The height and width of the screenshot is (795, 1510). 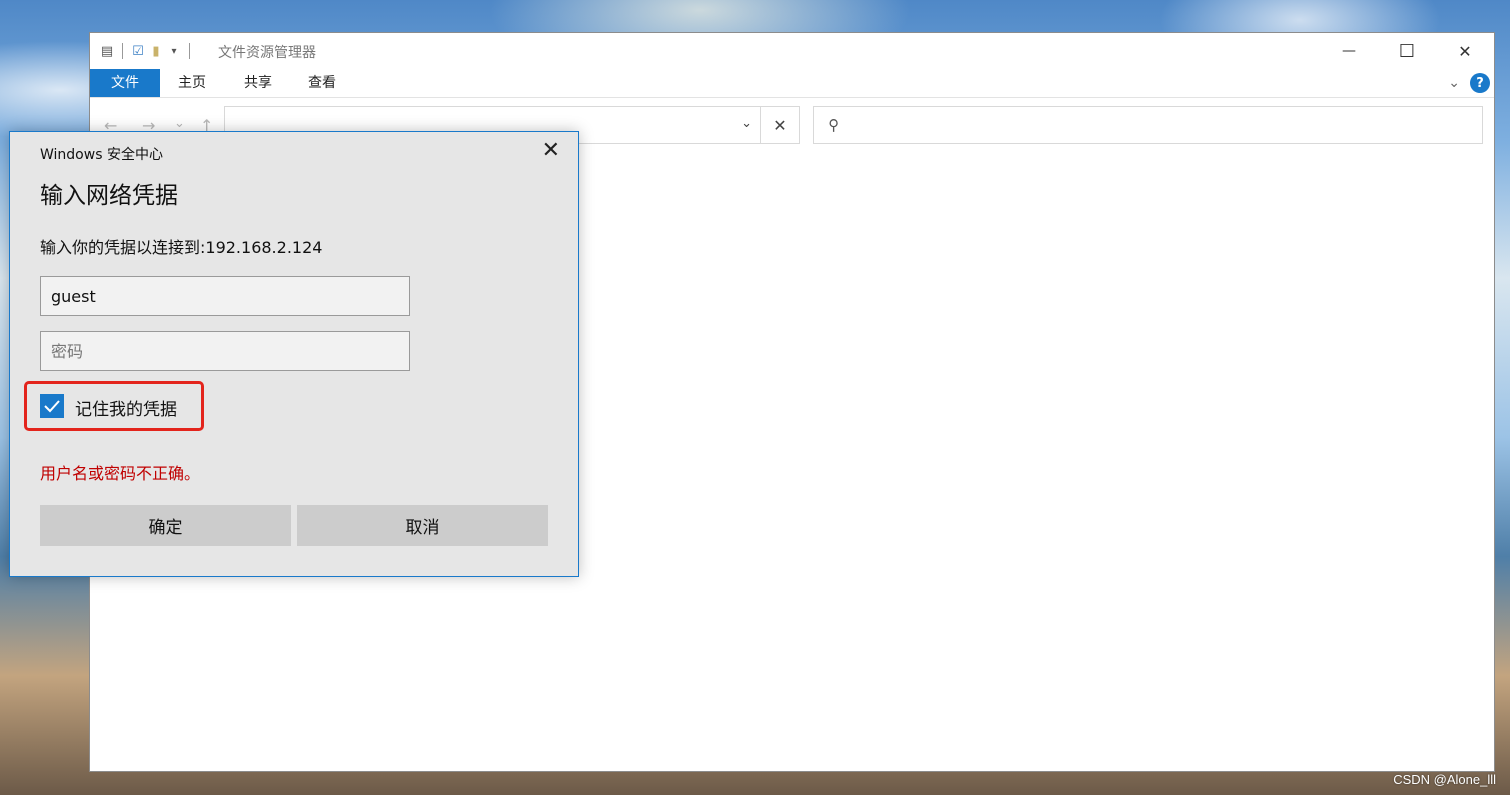 What do you see at coordinates (174, 51) in the screenshot?
I see `dropdown-arrow-icon: ▾` at bounding box center [174, 51].